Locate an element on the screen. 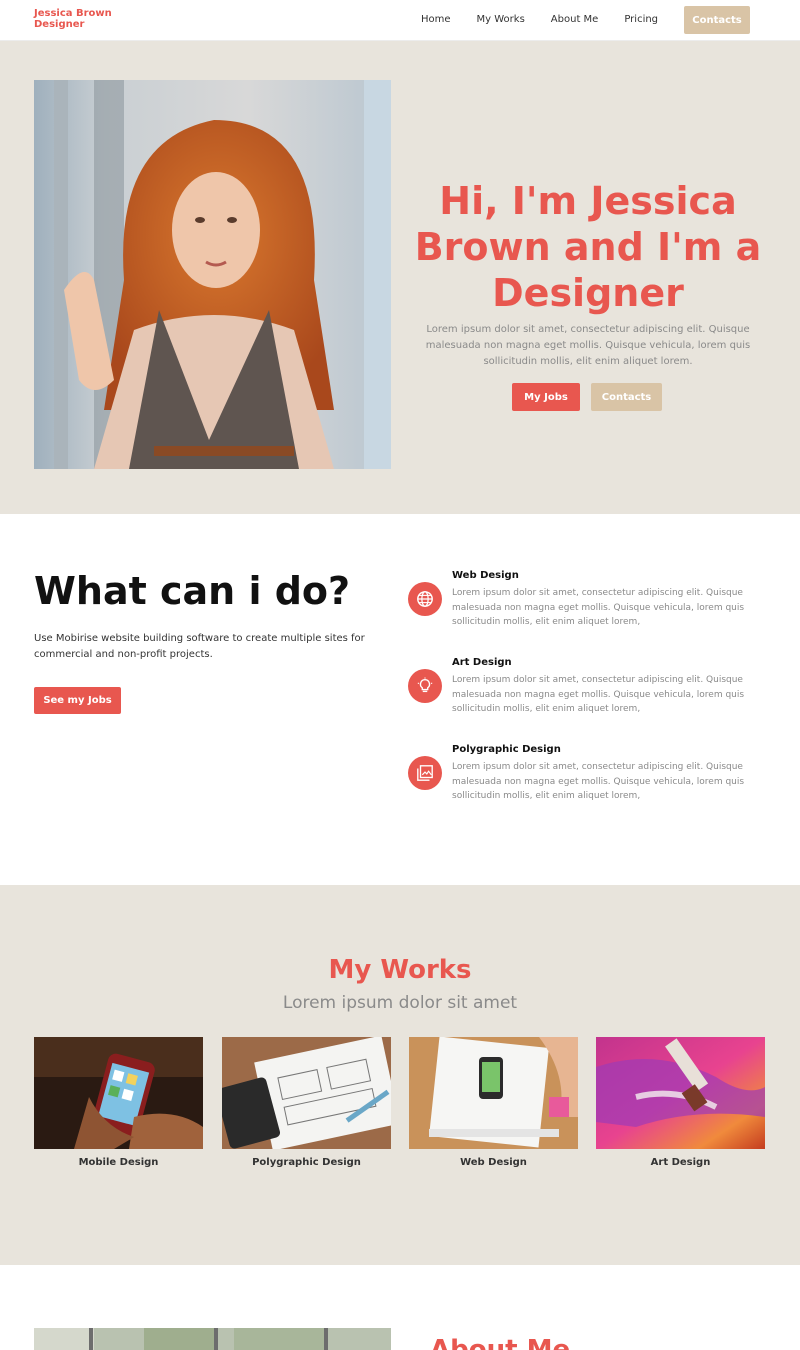  hero-portrait-image is located at coordinates (212, 274).